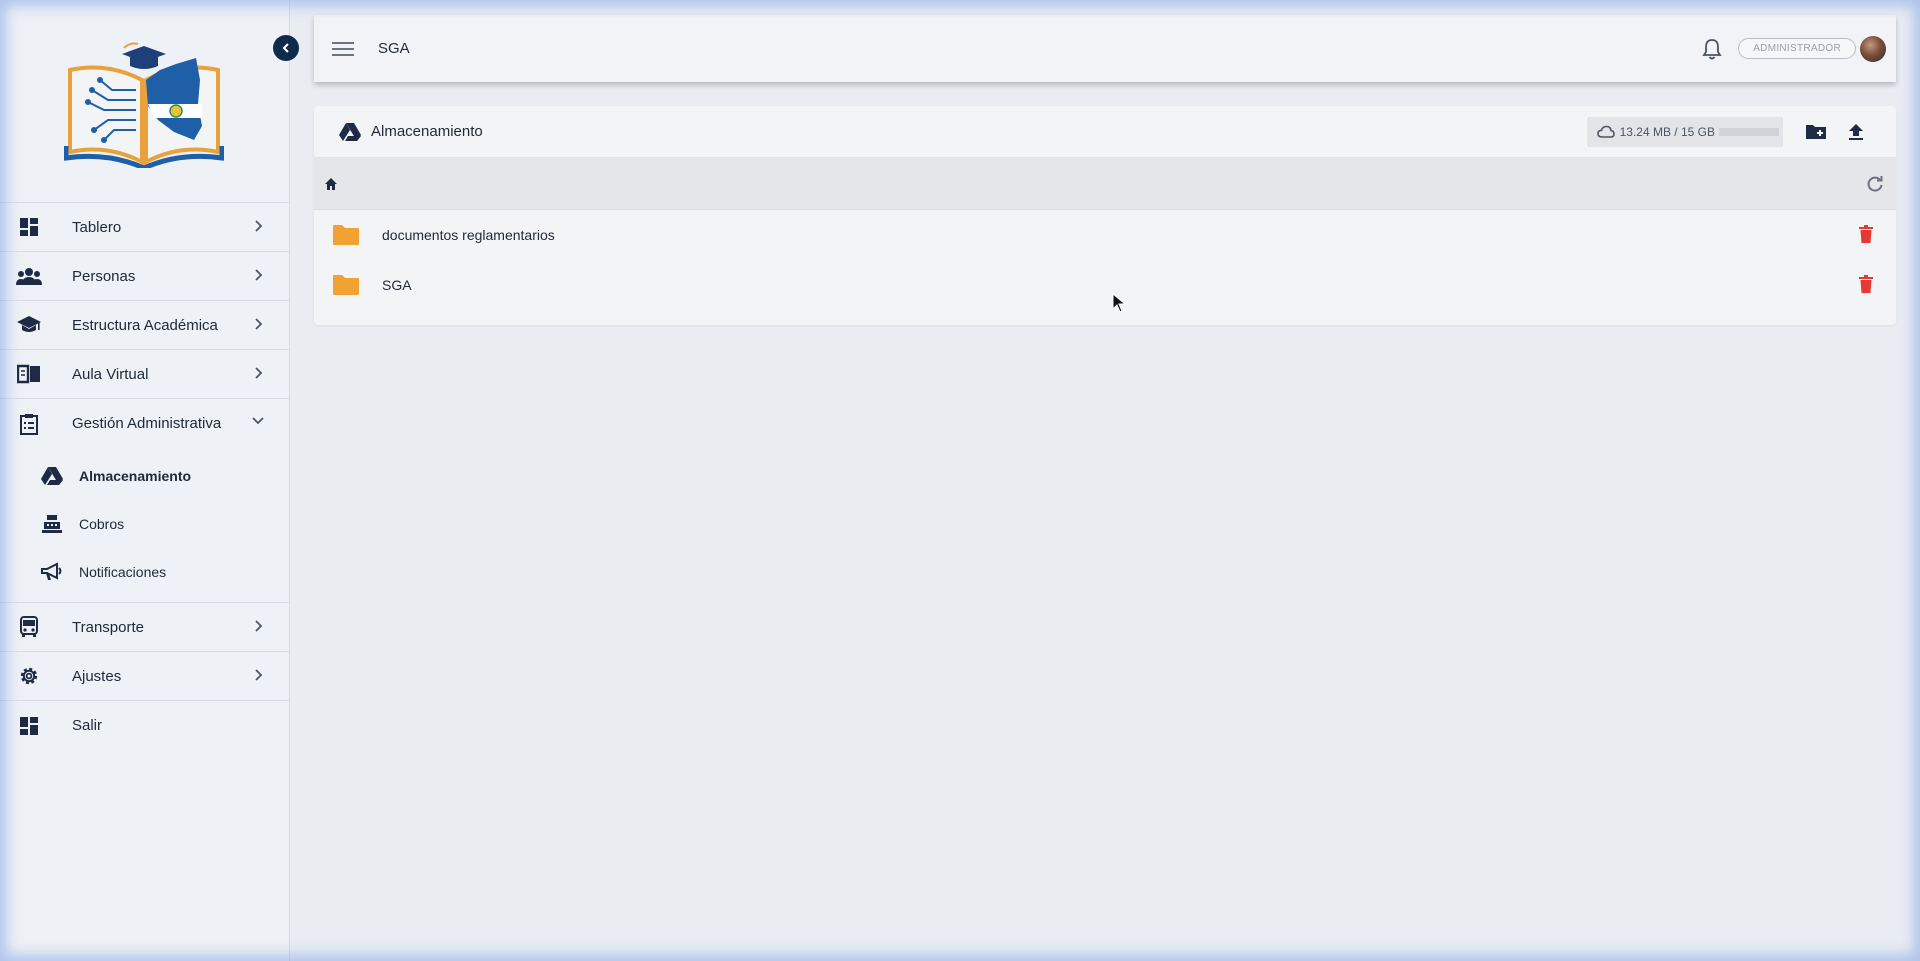 The image size is (1920, 961). I want to click on sidebar-item-label: Transporte, so click(108, 627).